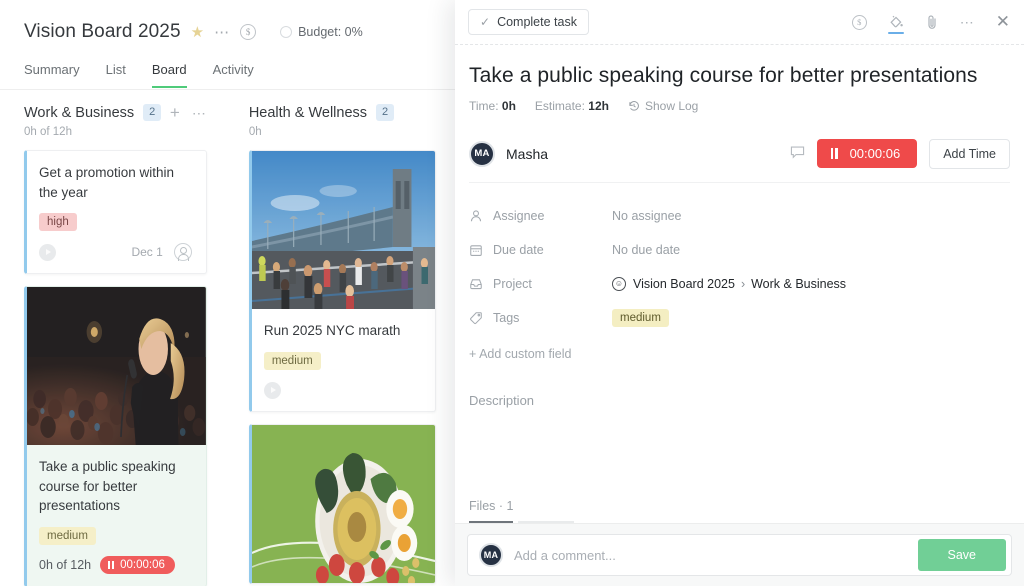 This screenshot has height=586, width=1024. What do you see at coordinates (343, 230) in the screenshot?
I see `card-image-marathon` at bounding box center [343, 230].